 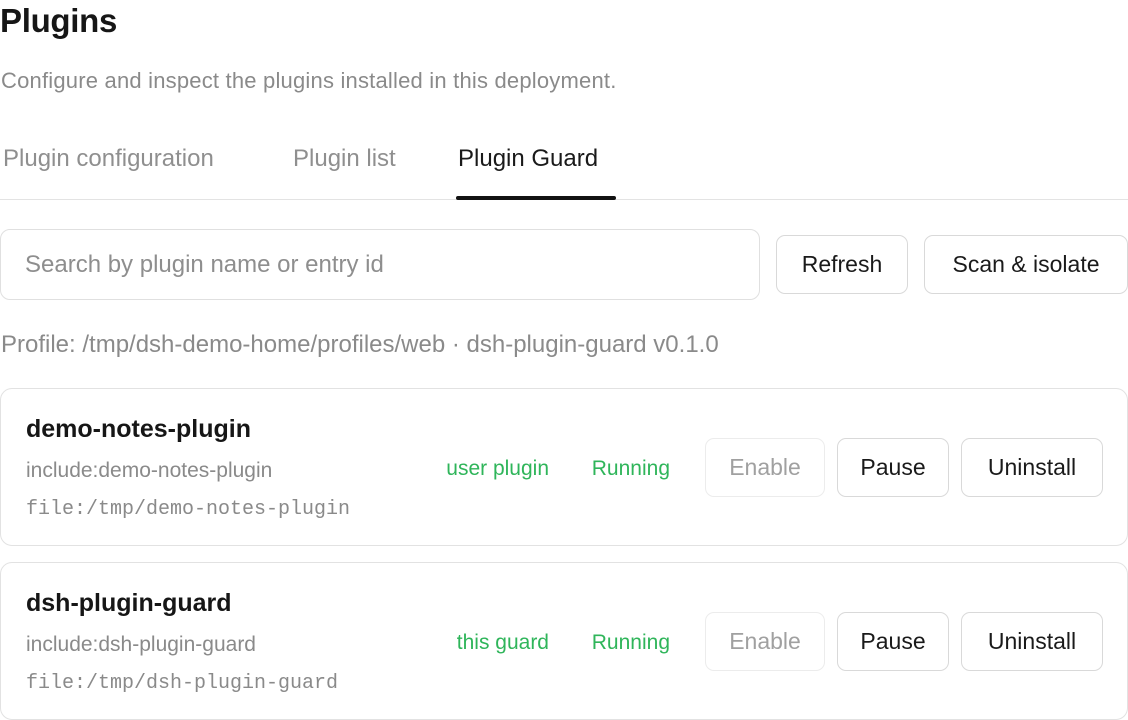 I want to click on tab-plugin-list: Plugin list, so click(x=344, y=159).